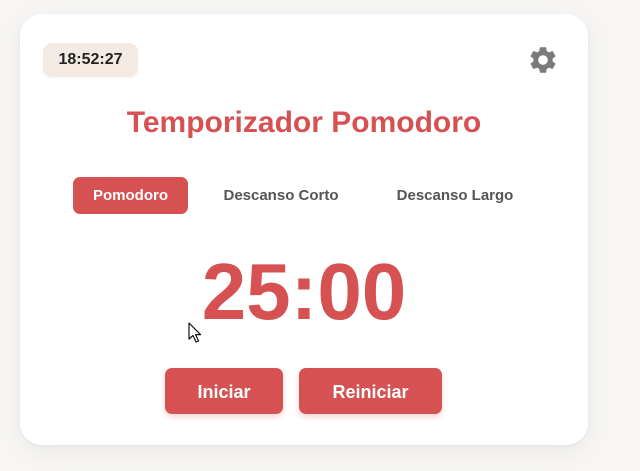 The width and height of the screenshot is (640, 471). What do you see at coordinates (370, 391) in the screenshot?
I see `reset-button: Reiniciar` at bounding box center [370, 391].